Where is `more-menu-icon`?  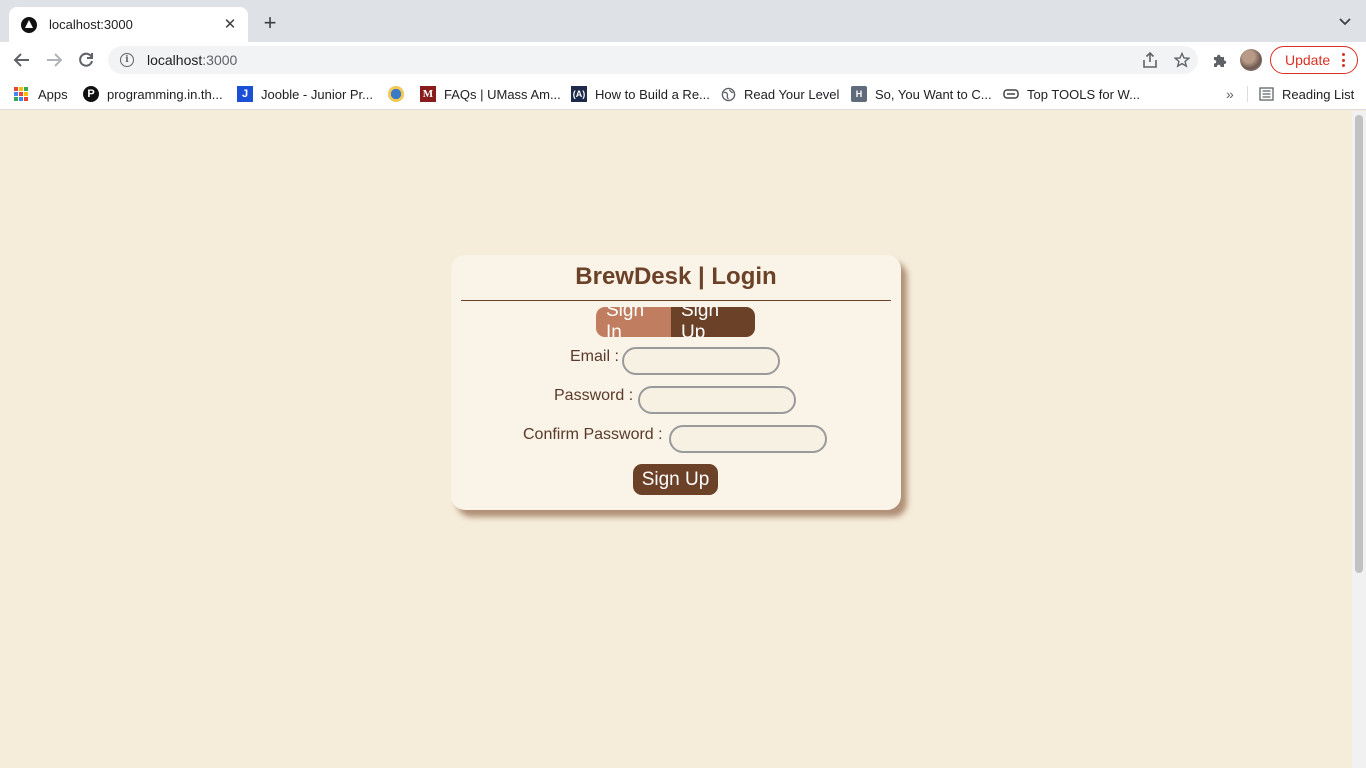
more-menu-icon is located at coordinates (1344, 60).